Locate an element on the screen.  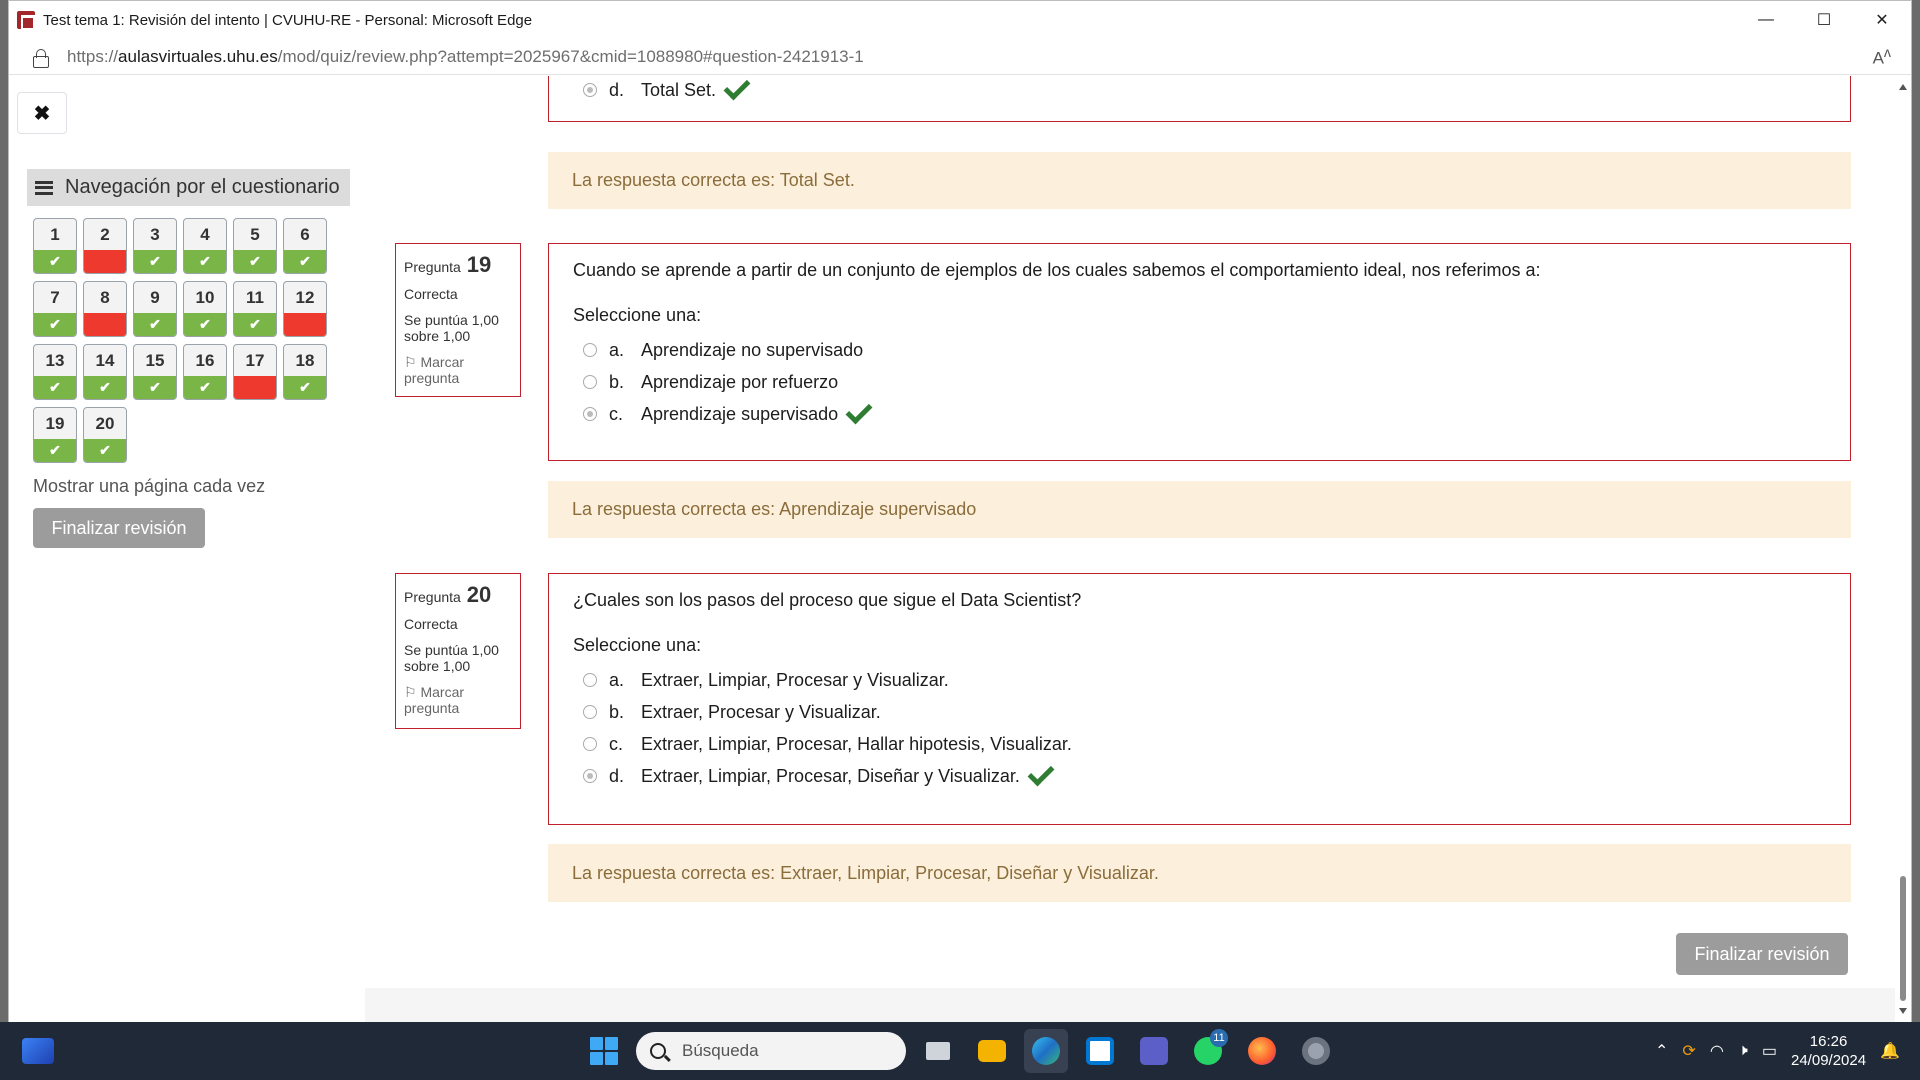
quiz-nav-question-button: 7 ✔ is located at coordinates (55, 309).